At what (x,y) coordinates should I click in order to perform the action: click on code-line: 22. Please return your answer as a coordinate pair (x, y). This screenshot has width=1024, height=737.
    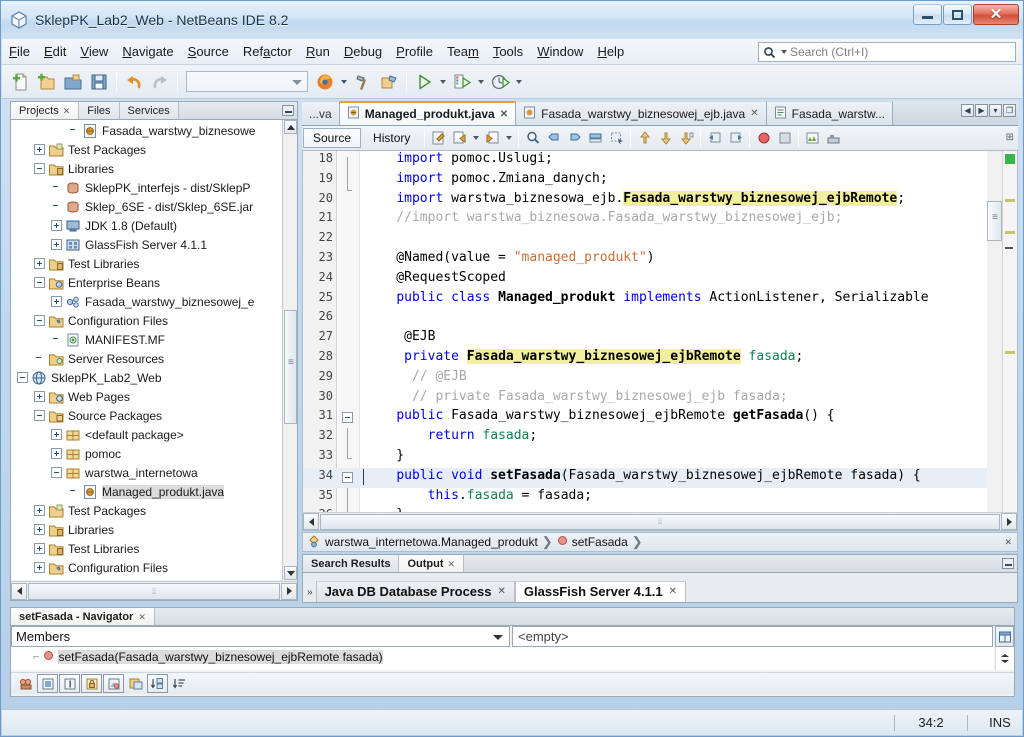
    Looking at the image, I should click on (660, 240).